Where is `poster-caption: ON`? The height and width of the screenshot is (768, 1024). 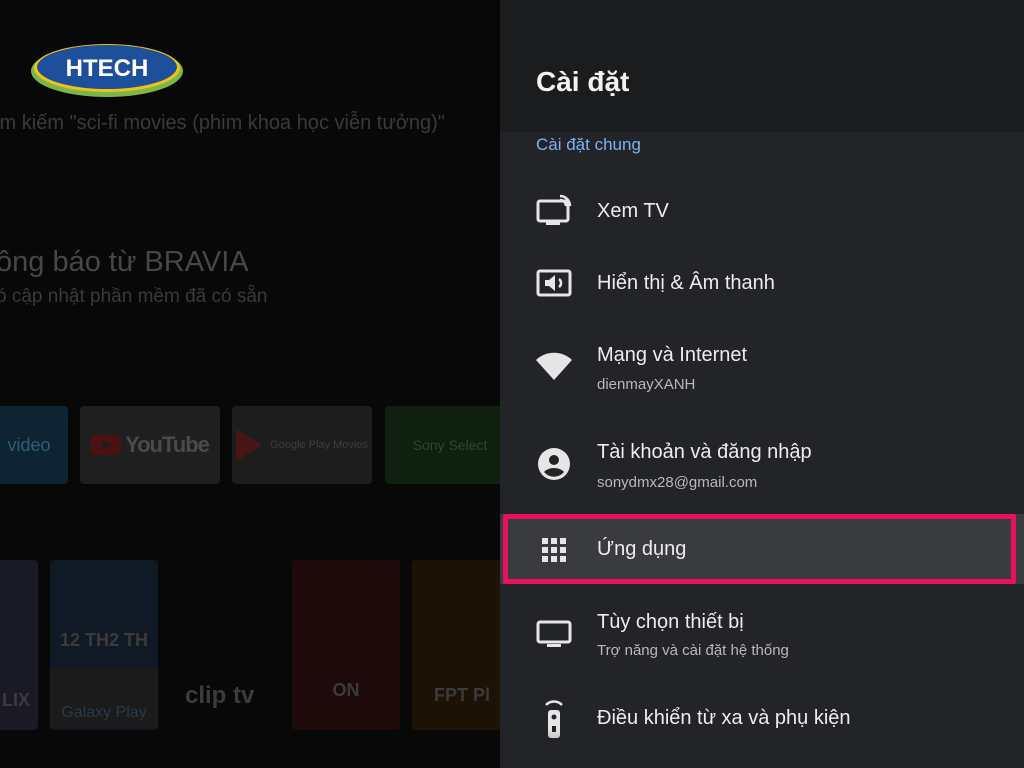 poster-caption: ON is located at coordinates (346, 690).